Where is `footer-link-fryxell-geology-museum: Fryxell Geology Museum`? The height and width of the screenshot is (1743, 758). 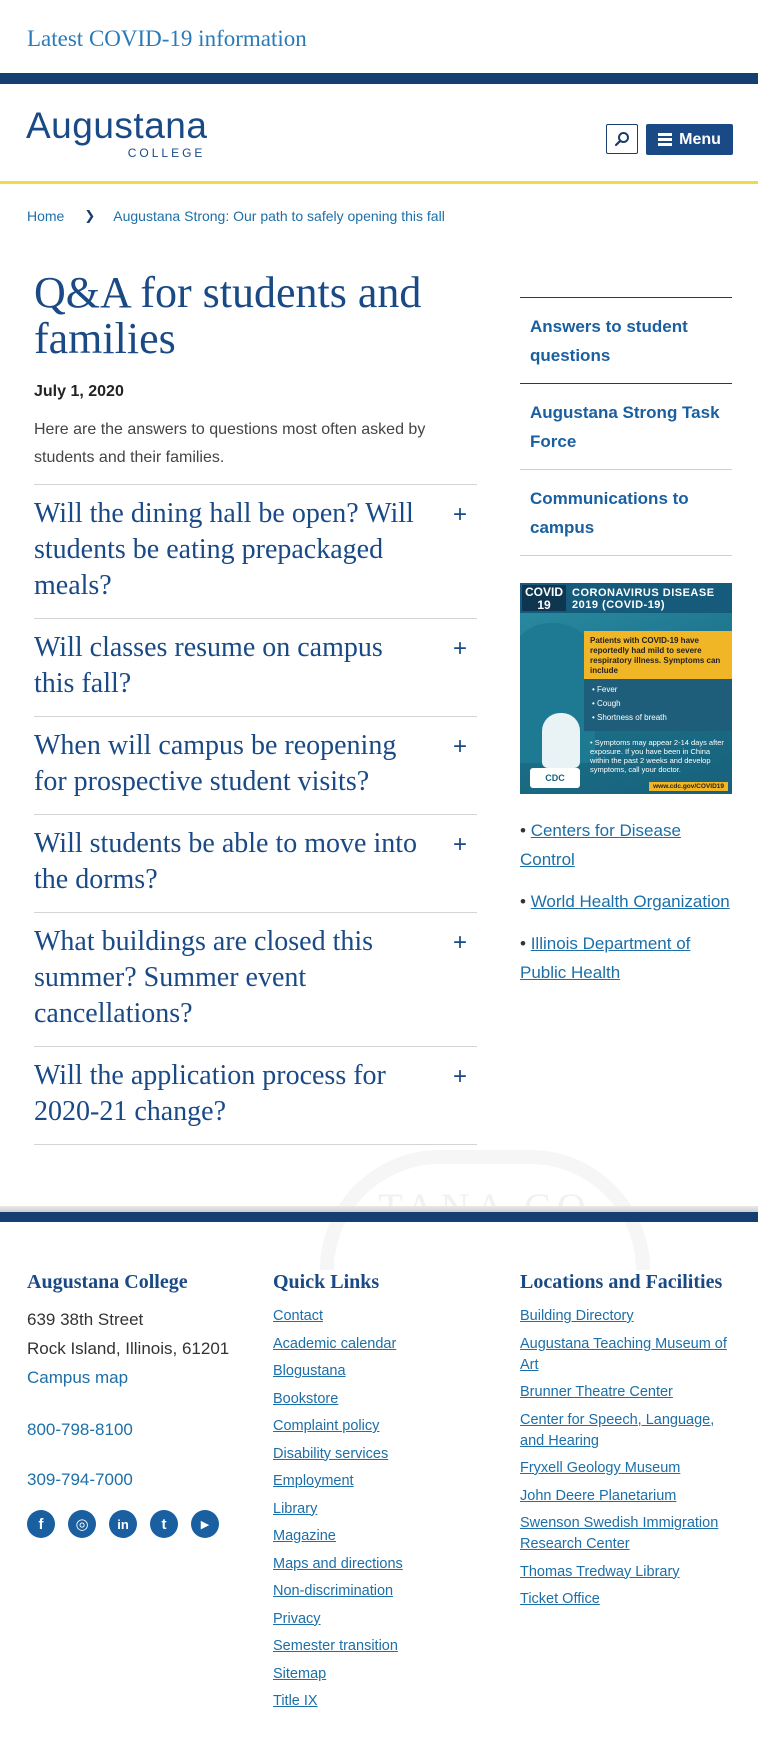
footer-link-fryxell-geology-museum: Fryxell Geology Museum is located at coordinates (600, 1468).